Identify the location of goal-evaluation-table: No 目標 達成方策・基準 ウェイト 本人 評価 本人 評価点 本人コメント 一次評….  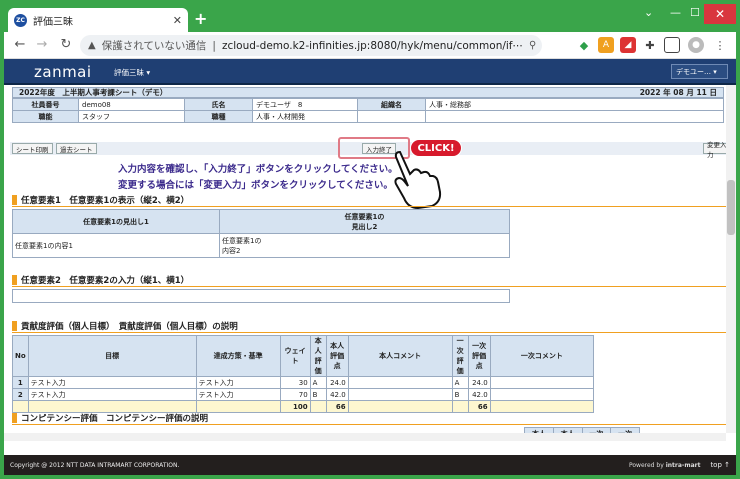
(303, 374).